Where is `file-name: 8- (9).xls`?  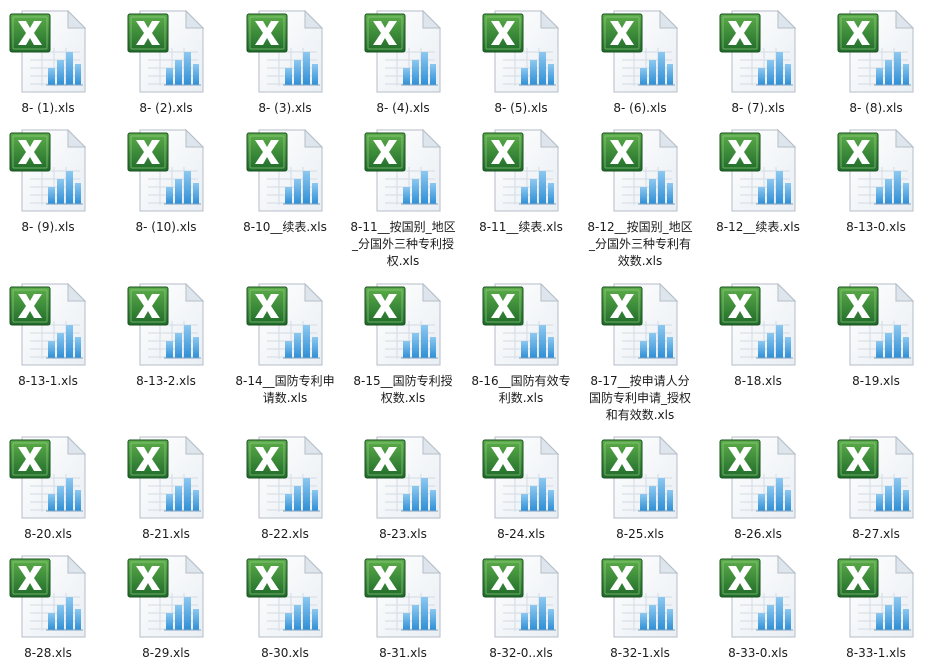 file-name: 8- (9).xls is located at coordinates (48, 227).